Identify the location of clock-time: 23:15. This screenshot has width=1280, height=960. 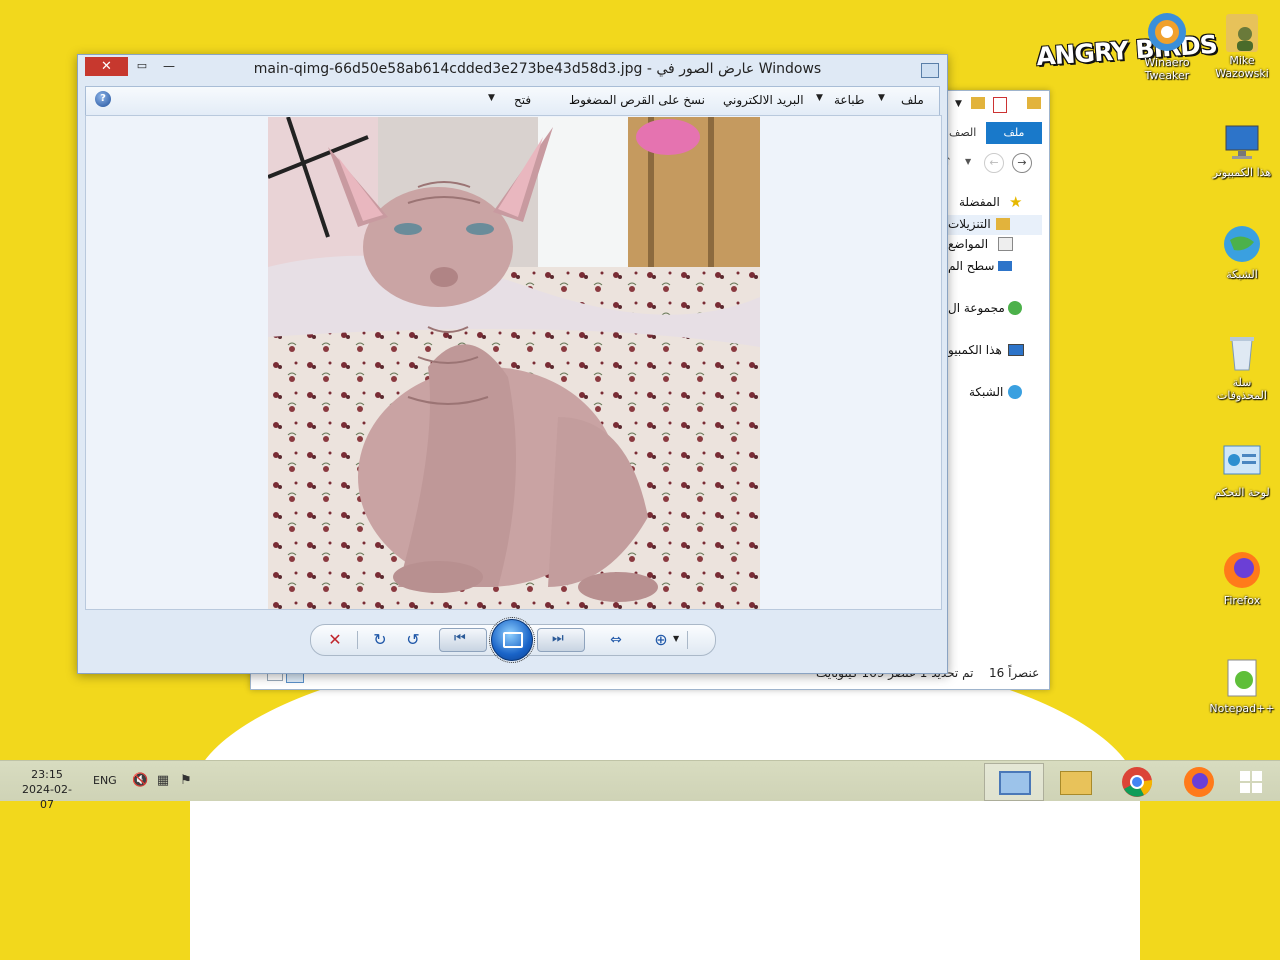
(47, 774).